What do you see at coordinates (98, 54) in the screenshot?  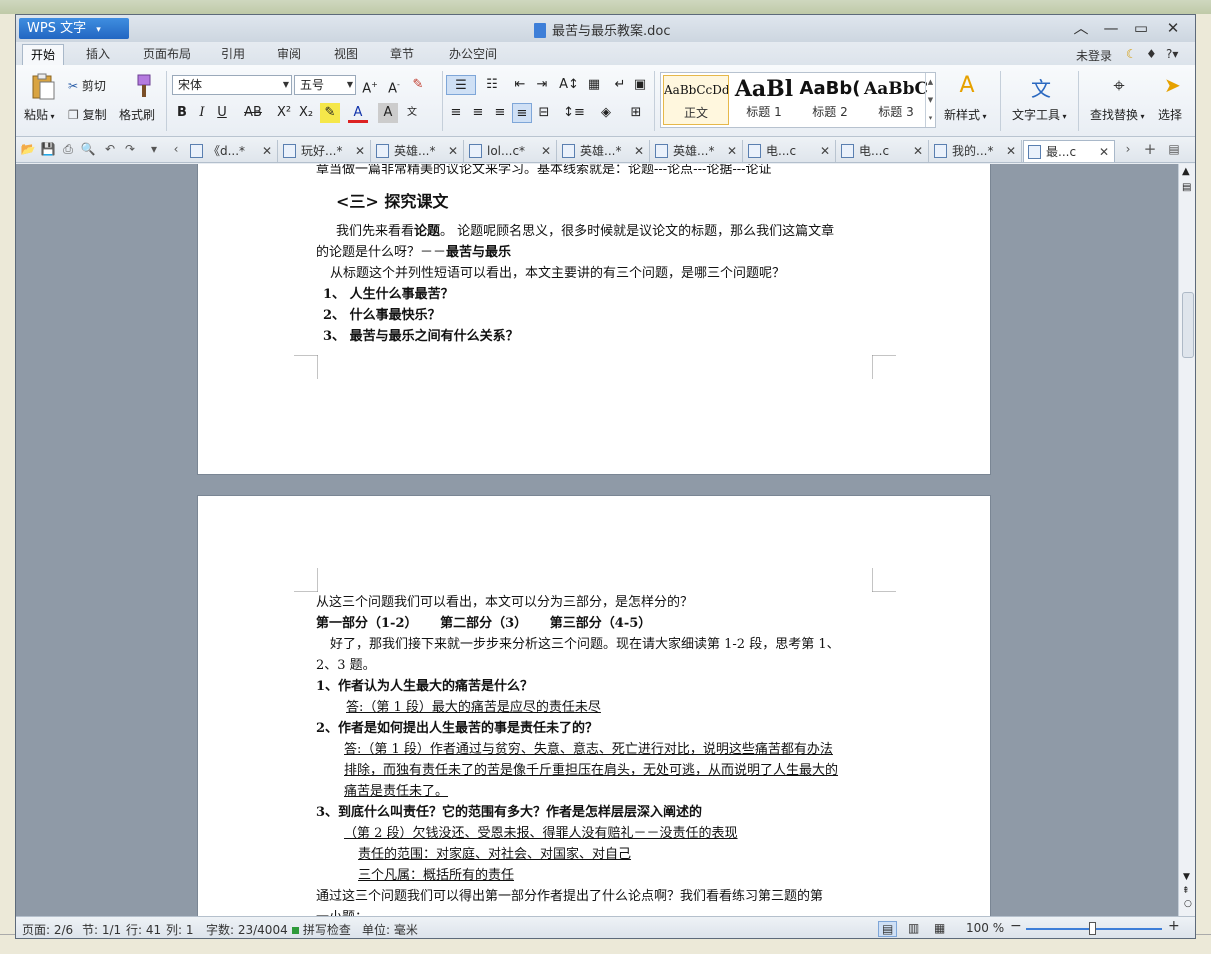 I see `tab-insert: 插入` at bounding box center [98, 54].